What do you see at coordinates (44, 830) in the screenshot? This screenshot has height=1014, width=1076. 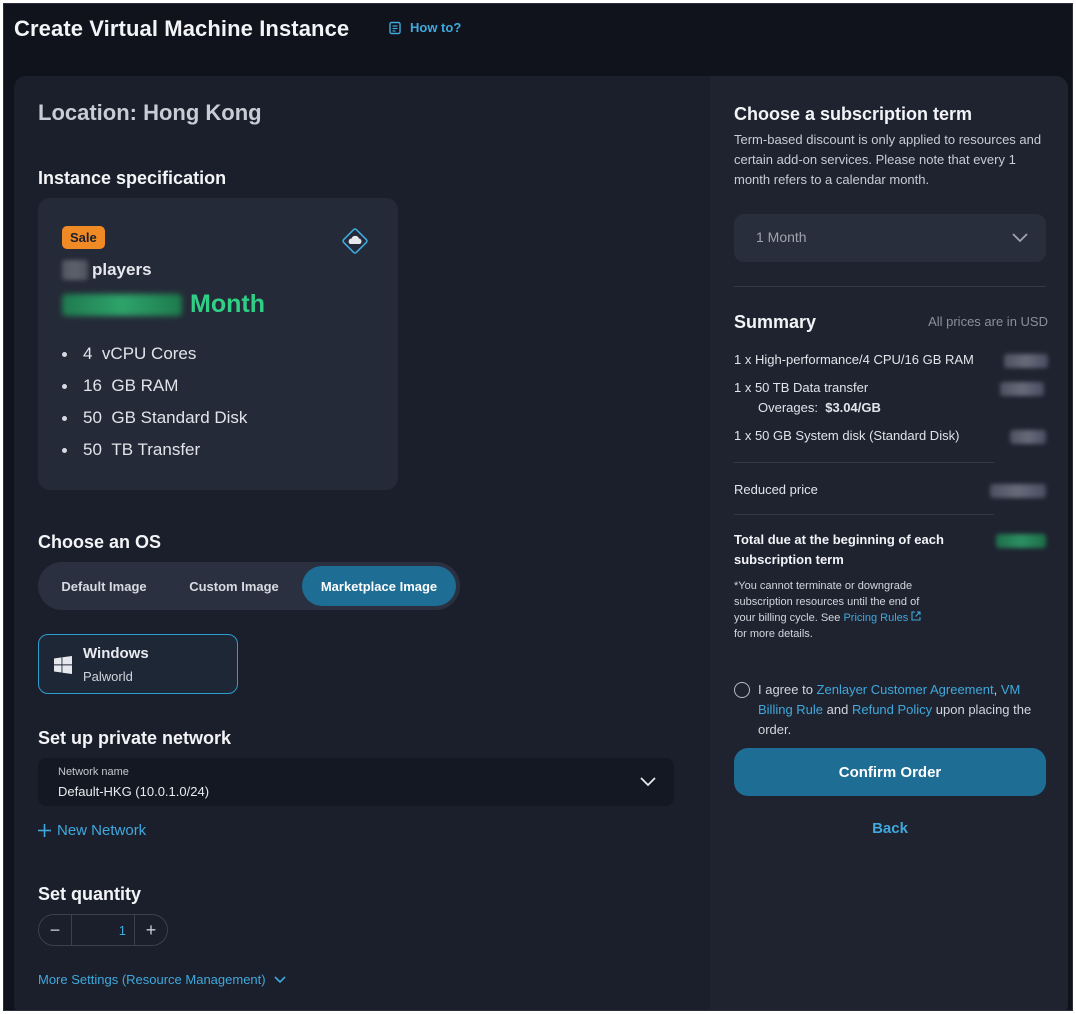 I see `plus-icon` at bounding box center [44, 830].